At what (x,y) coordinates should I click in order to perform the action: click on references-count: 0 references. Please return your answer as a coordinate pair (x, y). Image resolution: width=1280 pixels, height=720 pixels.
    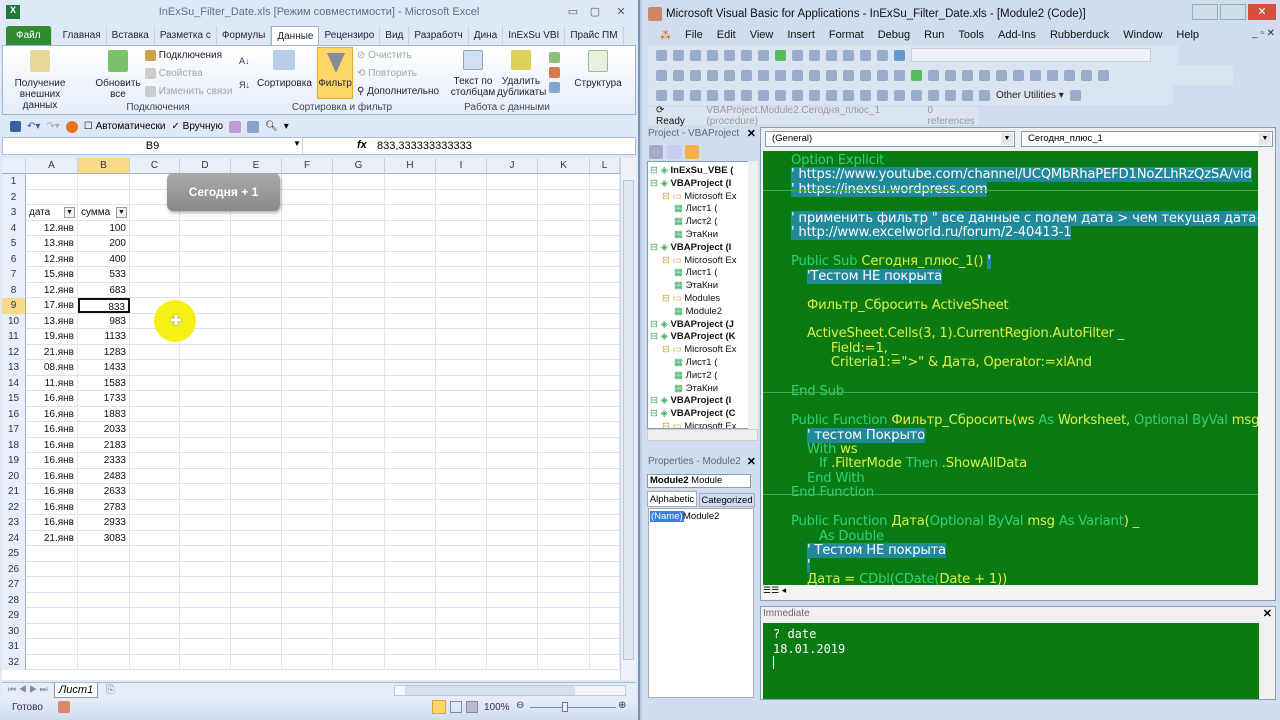
    Looking at the image, I should click on (953, 116).